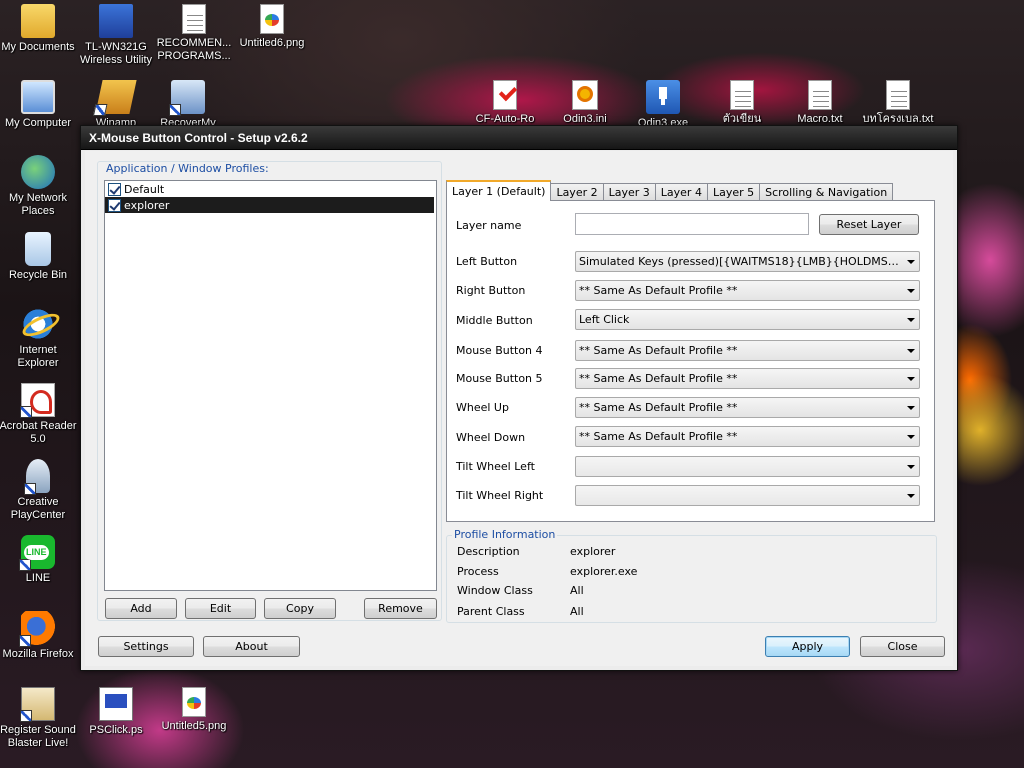 This screenshot has width=1024, height=768. I want to click on desktop-icon-label: Creative PlayCenter, so click(38, 508).